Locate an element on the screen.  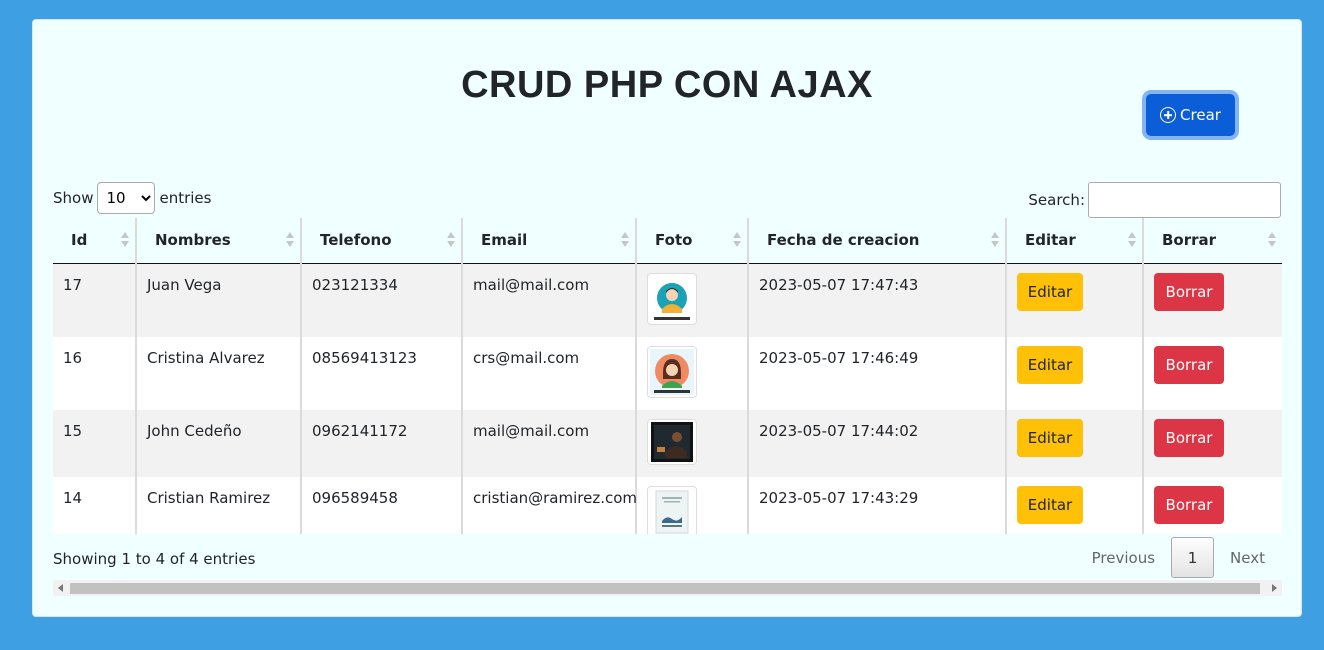
header-email: Email is located at coordinates (549, 241).